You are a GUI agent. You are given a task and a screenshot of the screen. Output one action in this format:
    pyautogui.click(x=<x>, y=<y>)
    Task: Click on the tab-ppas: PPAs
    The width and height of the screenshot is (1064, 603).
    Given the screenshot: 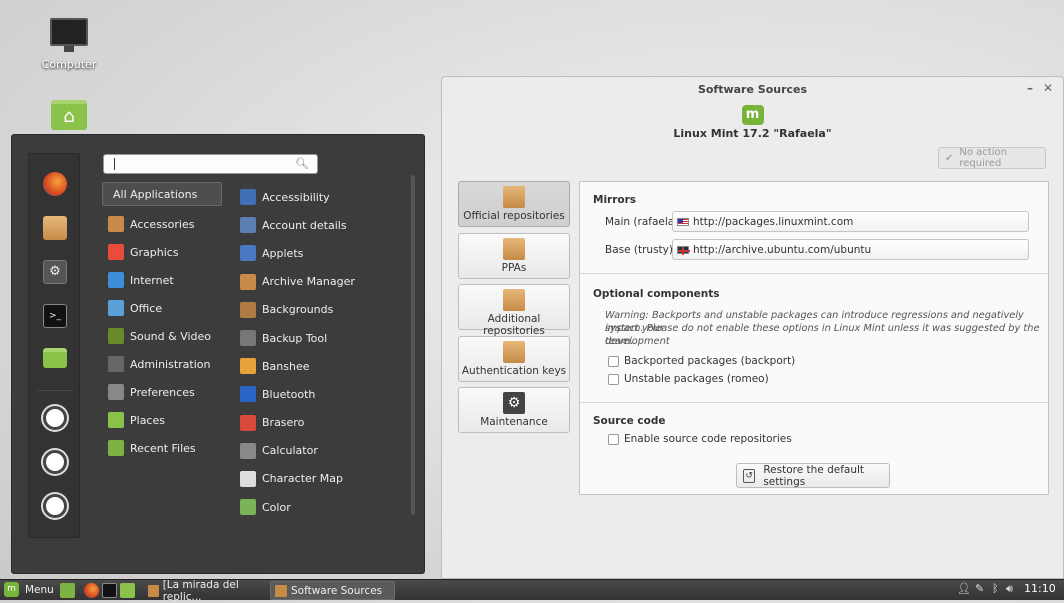 What is the action you would take?
    pyautogui.click(x=514, y=255)
    